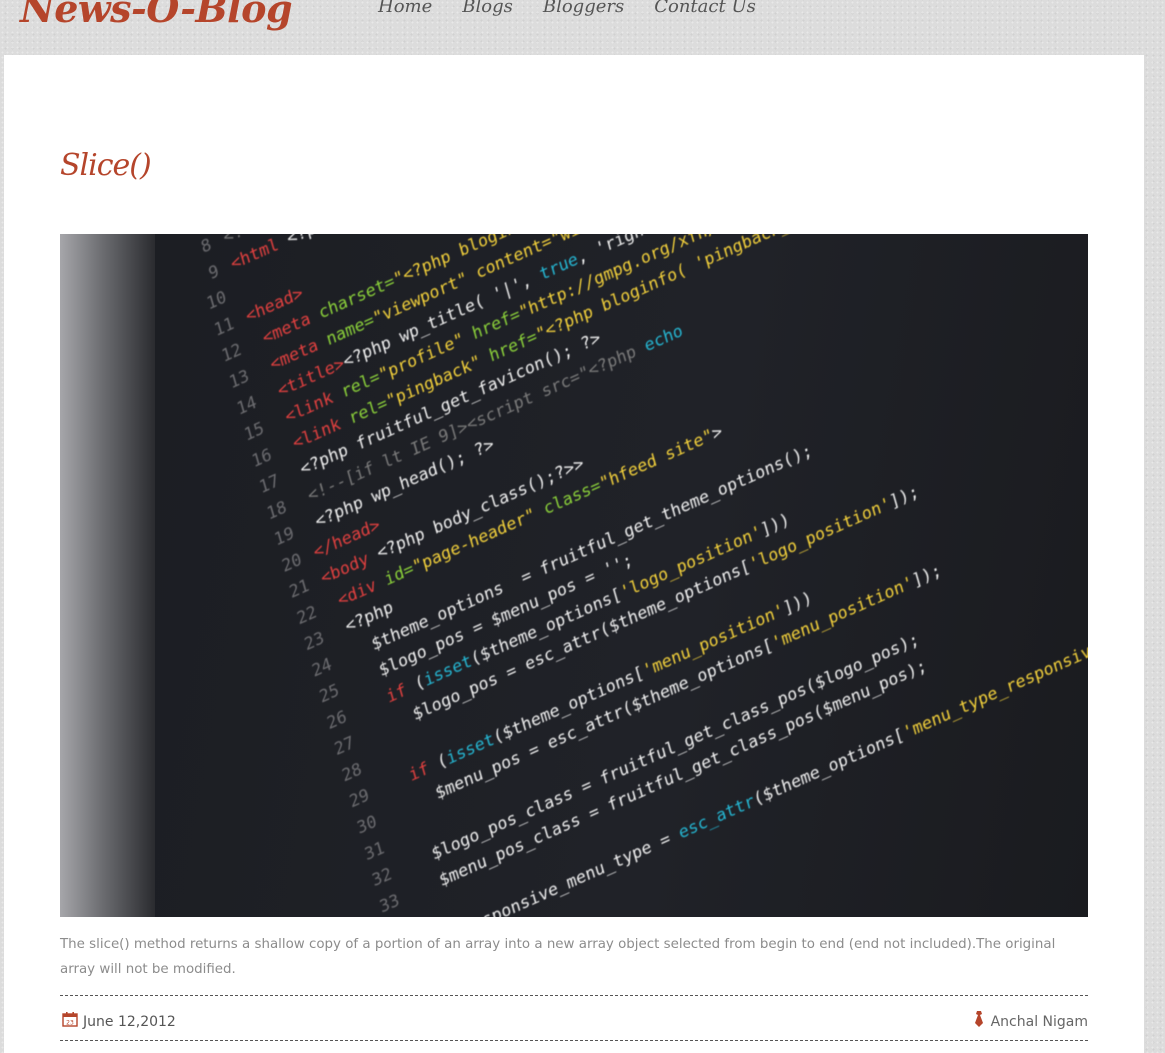  I want to click on monitor-bezel, so click(107, 575).